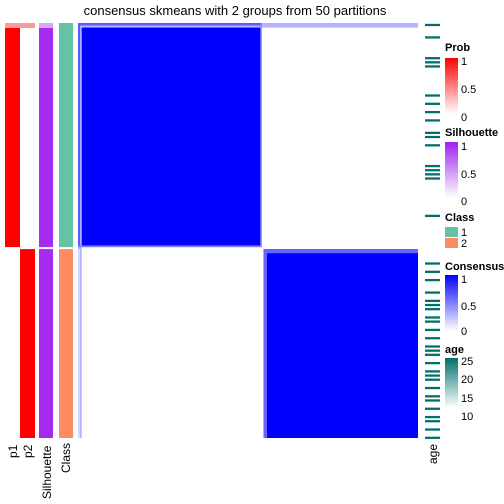 This screenshot has width=504, height=504. Describe the element at coordinates (471, 167) in the screenshot. I see `legend-silhouette: Silhouette 1 0.5 0` at that location.